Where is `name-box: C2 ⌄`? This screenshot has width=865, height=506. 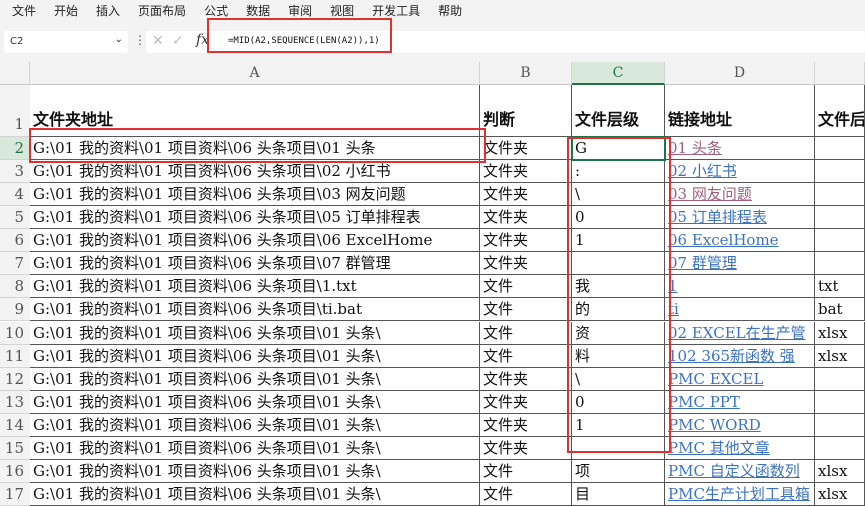 name-box: C2 ⌄ is located at coordinates (66, 42).